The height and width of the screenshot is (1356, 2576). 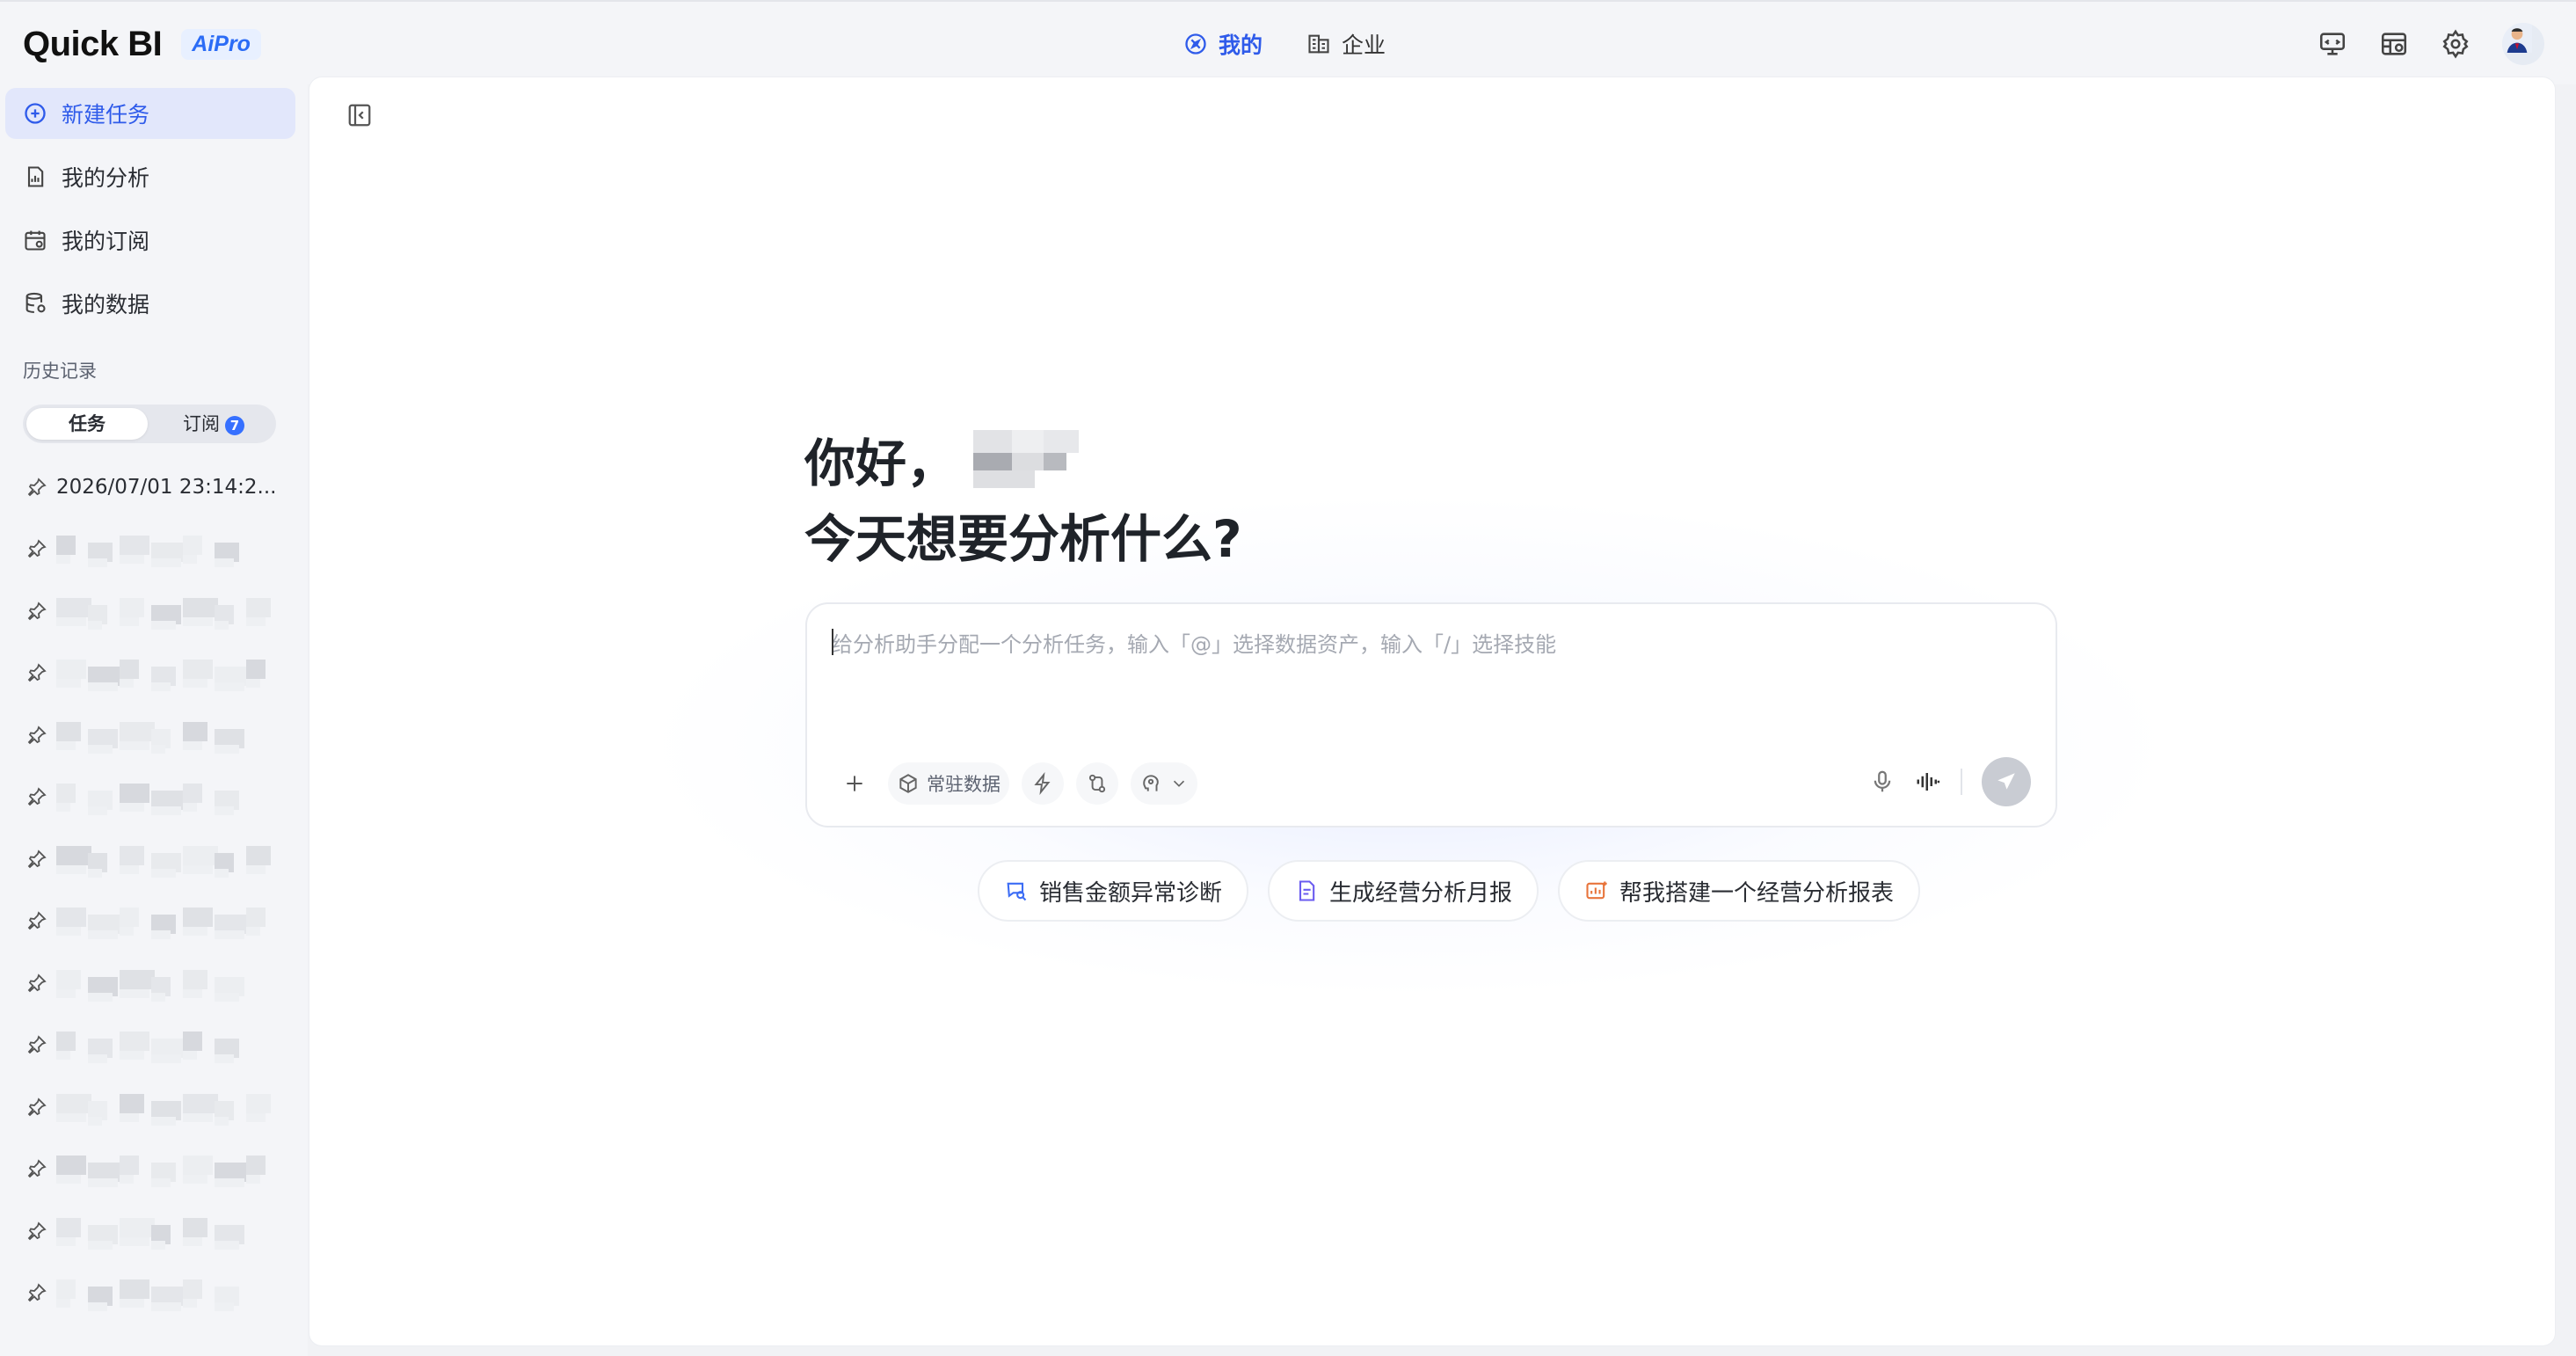 I want to click on plus-icon, so click(x=854, y=783).